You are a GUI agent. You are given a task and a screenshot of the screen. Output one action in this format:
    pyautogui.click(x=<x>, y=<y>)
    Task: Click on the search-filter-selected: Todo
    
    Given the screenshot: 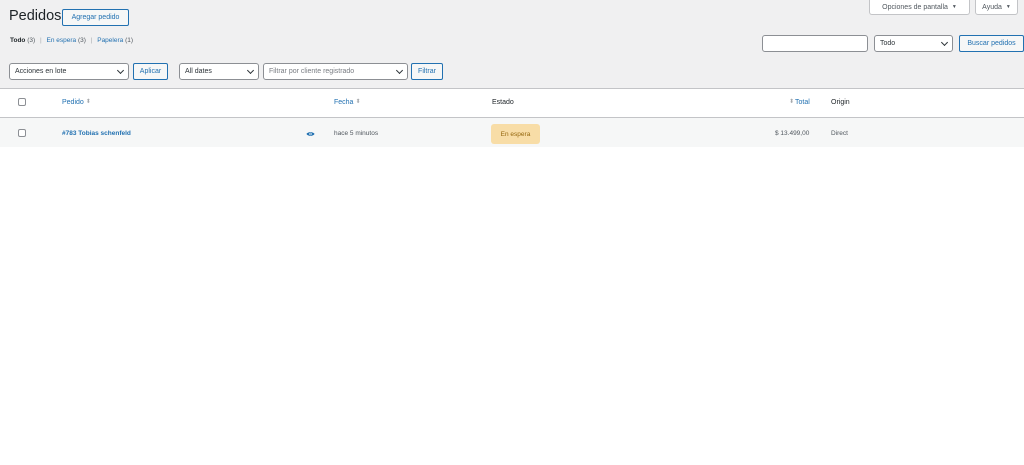 What is the action you would take?
    pyautogui.click(x=888, y=43)
    